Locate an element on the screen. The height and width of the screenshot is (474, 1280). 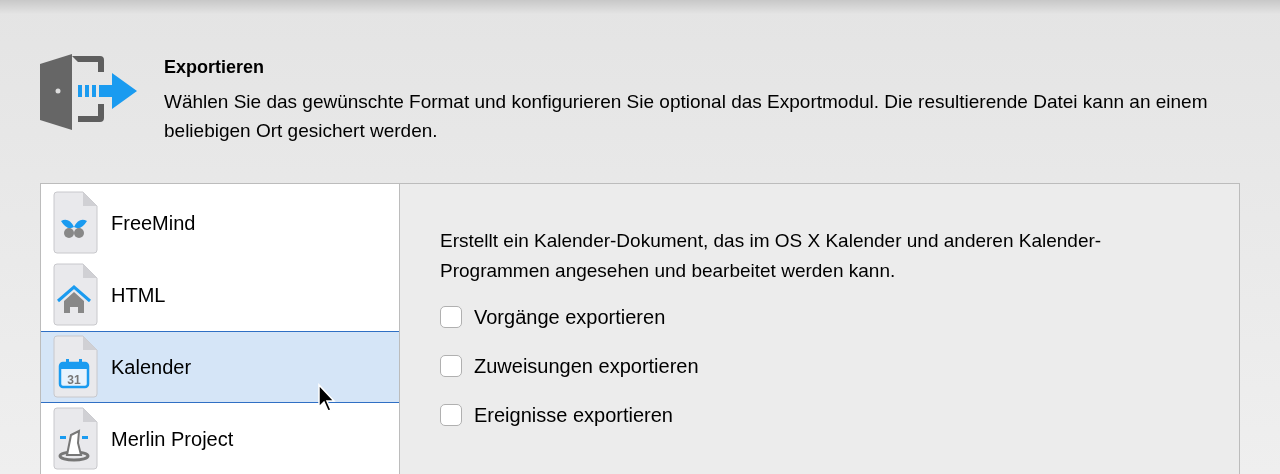
house-icon is located at coordinates (74, 299).